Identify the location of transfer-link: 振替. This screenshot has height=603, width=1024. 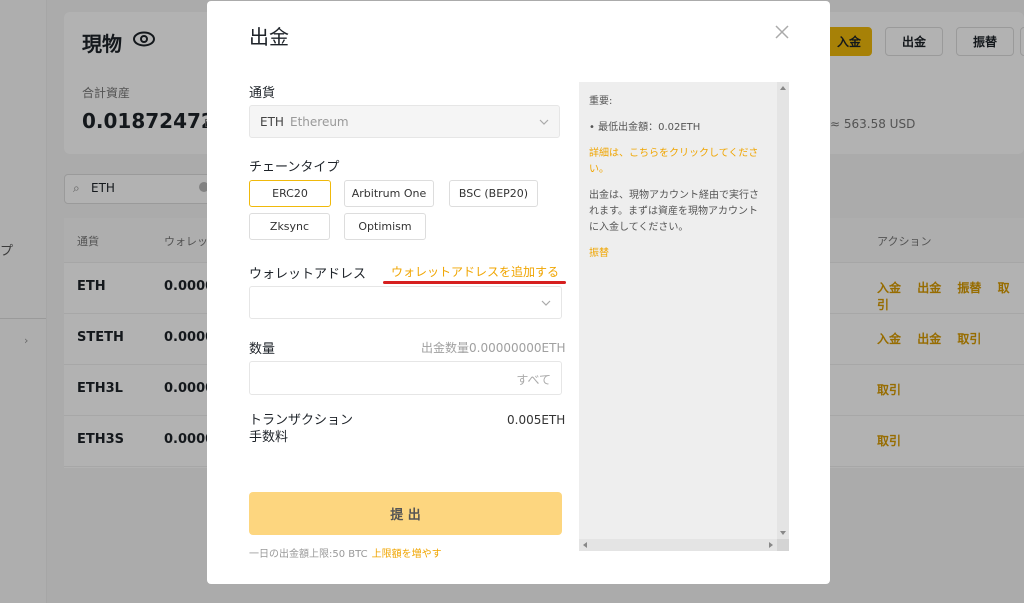
(674, 254).